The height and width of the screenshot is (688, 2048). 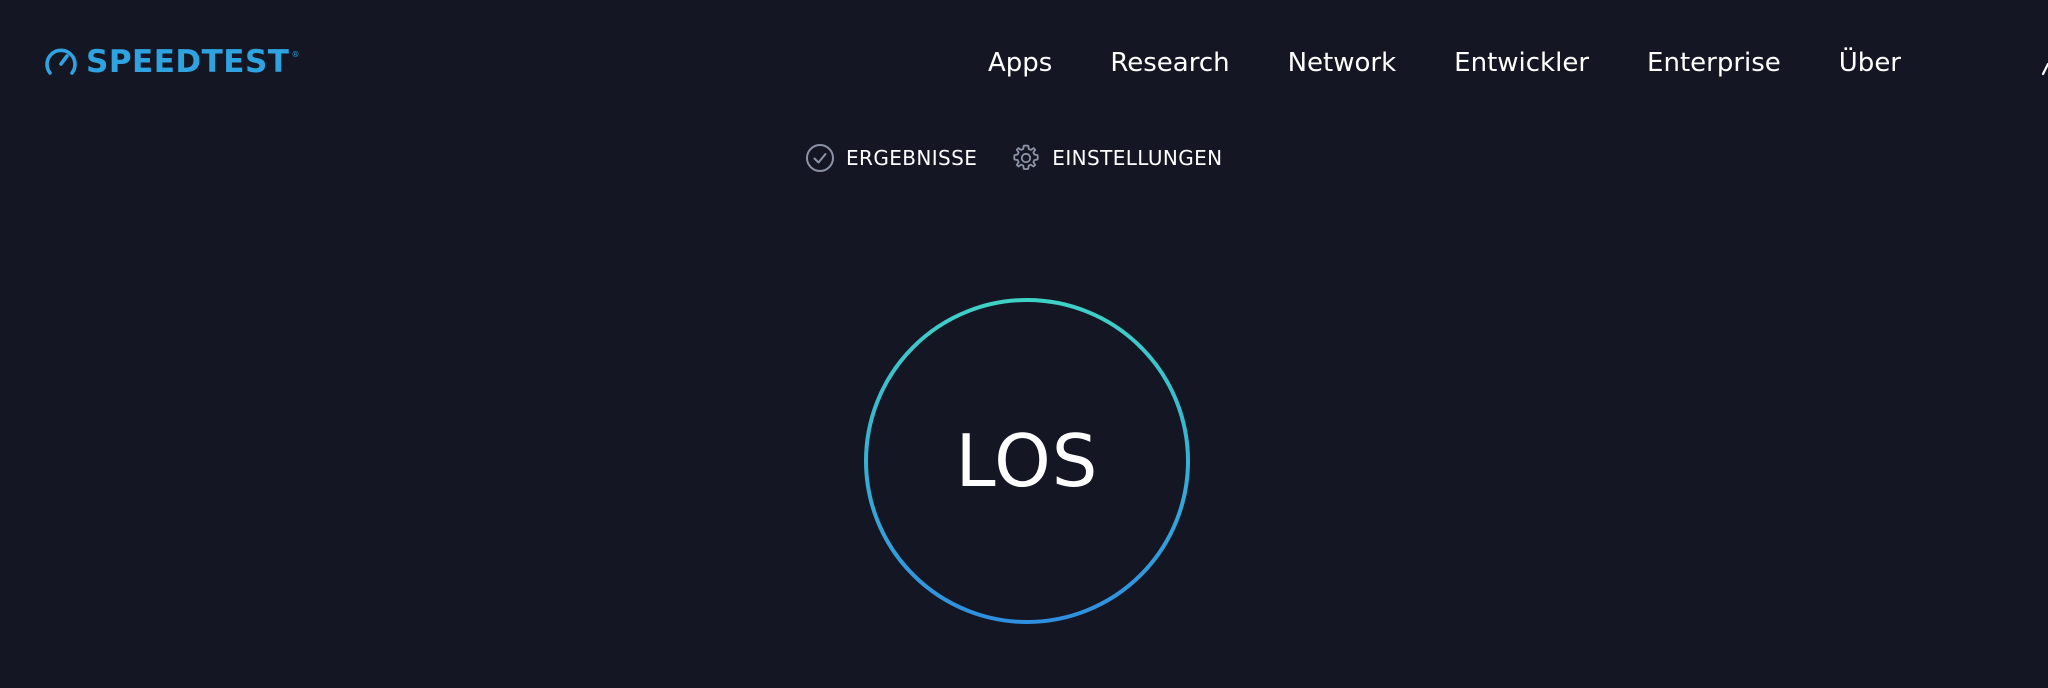 What do you see at coordinates (1342, 63) in the screenshot?
I see `nav-item-network: Network` at bounding box center [1342, 63].